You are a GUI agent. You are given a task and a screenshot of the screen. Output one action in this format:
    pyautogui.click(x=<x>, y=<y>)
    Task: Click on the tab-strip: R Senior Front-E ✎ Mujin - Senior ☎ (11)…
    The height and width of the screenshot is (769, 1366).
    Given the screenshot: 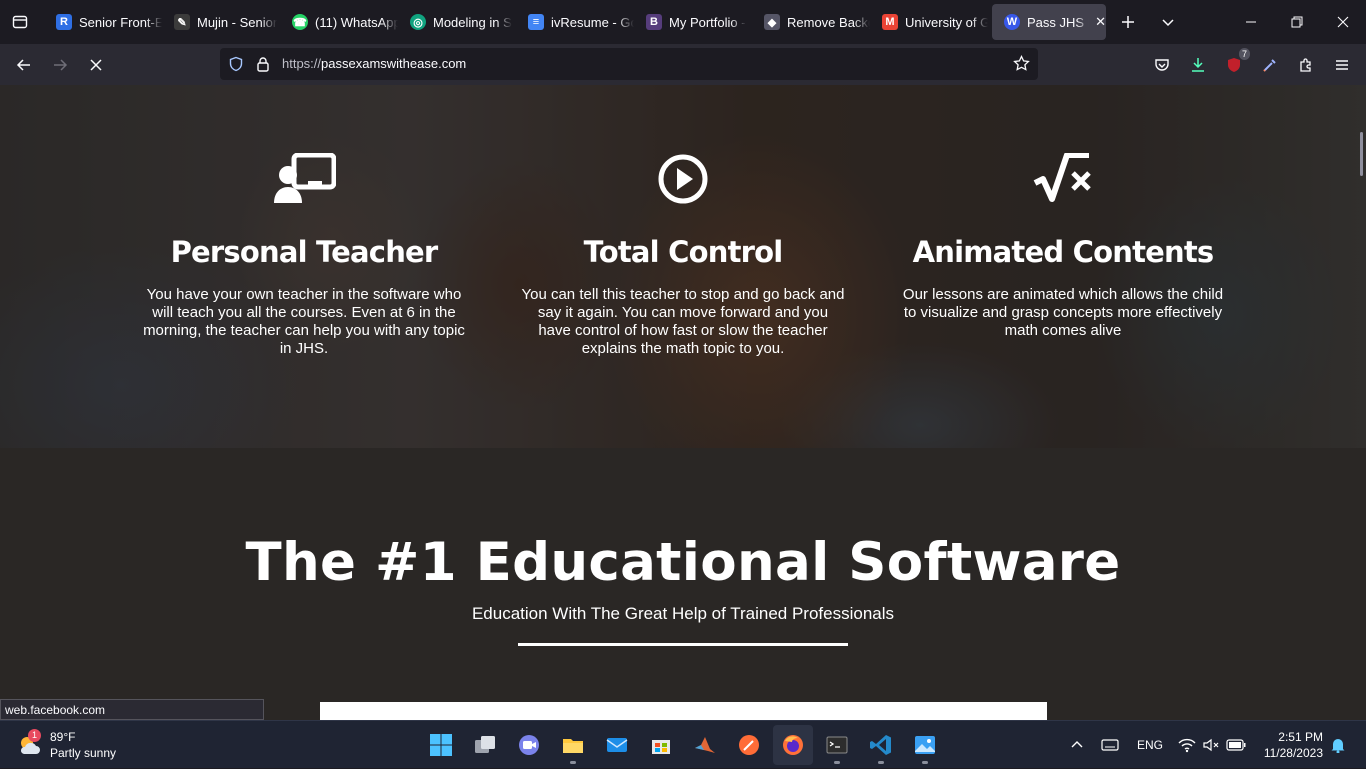 What is the action you would take?
    pyautogui.click(x=683, y=22)
    